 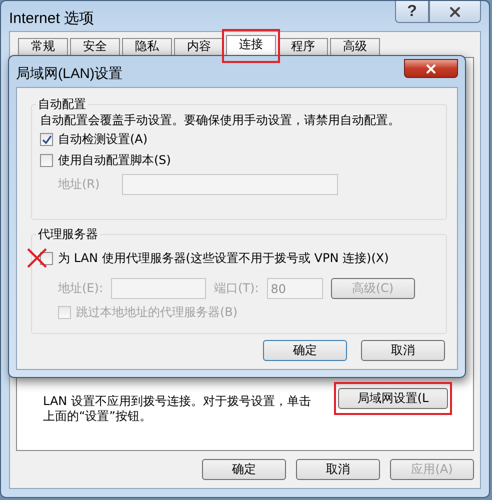 I want to click on help-button: ?, so click(x=412, y=12).